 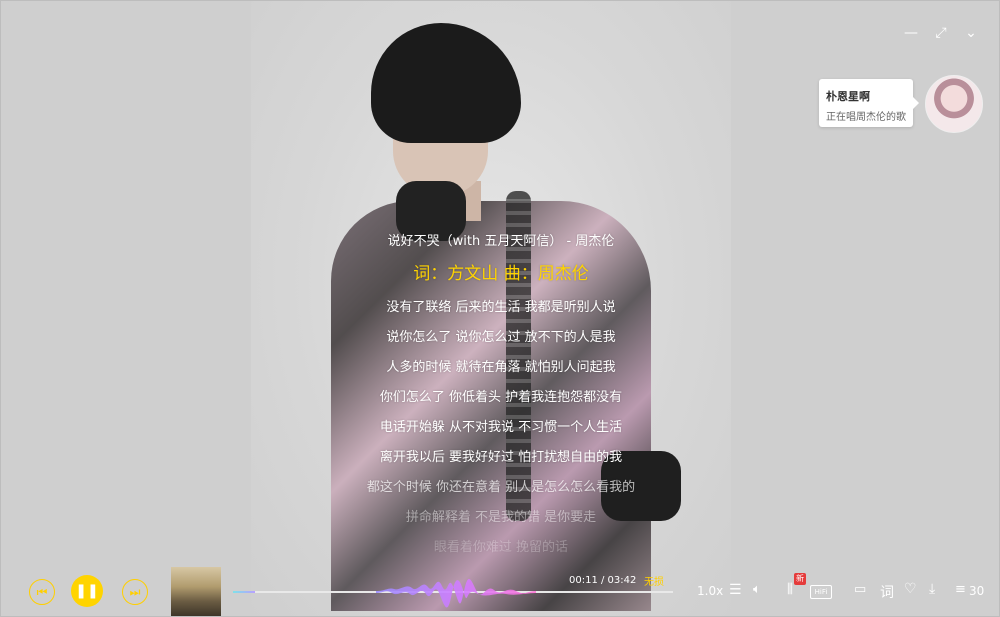 What do you see at coordinates (603, 580) in the screenshot?
I see `playback-time: 00:11 / 03:42` at bounding box center [603, 580].